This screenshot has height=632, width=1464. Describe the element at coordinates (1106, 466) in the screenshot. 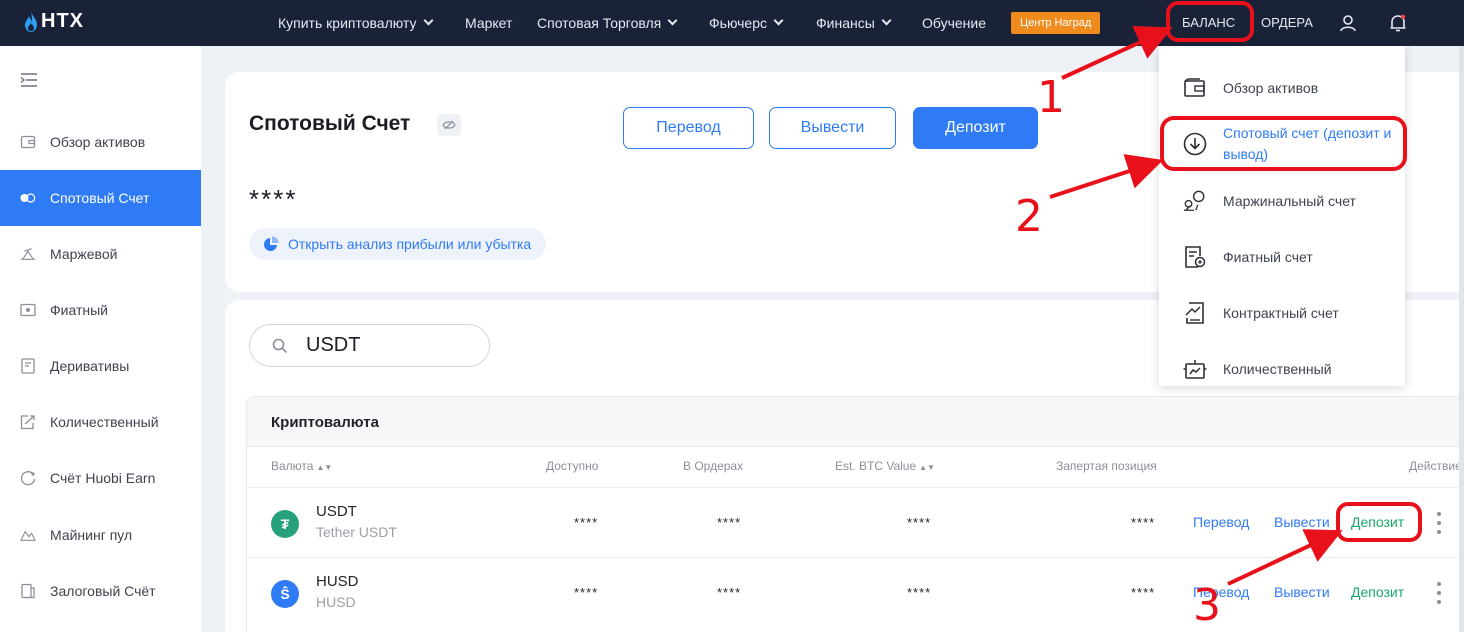

I see `col-locked: Запертая позиция` at that location.